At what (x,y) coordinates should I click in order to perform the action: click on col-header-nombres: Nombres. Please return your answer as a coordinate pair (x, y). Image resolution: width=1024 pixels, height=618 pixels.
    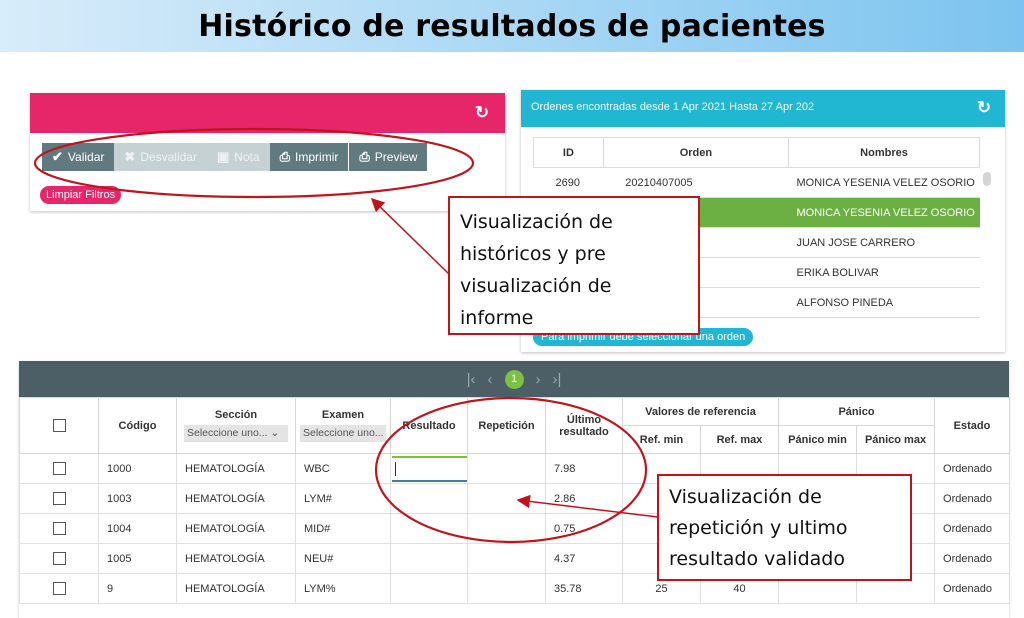
    Looking at the image, I should click on (884, 152).